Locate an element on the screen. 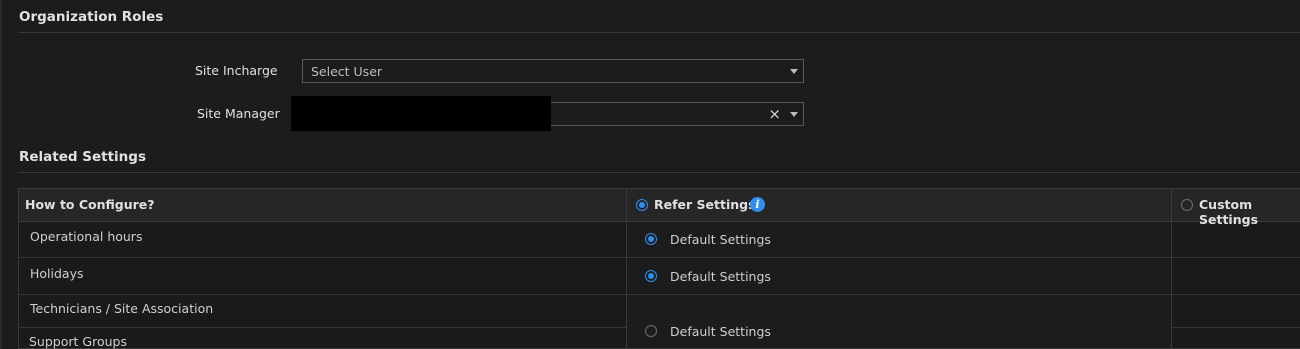 This screenshot has width=1300, height=349. site-incharge-label: Site Incharge is located at coordinates (236, 70).